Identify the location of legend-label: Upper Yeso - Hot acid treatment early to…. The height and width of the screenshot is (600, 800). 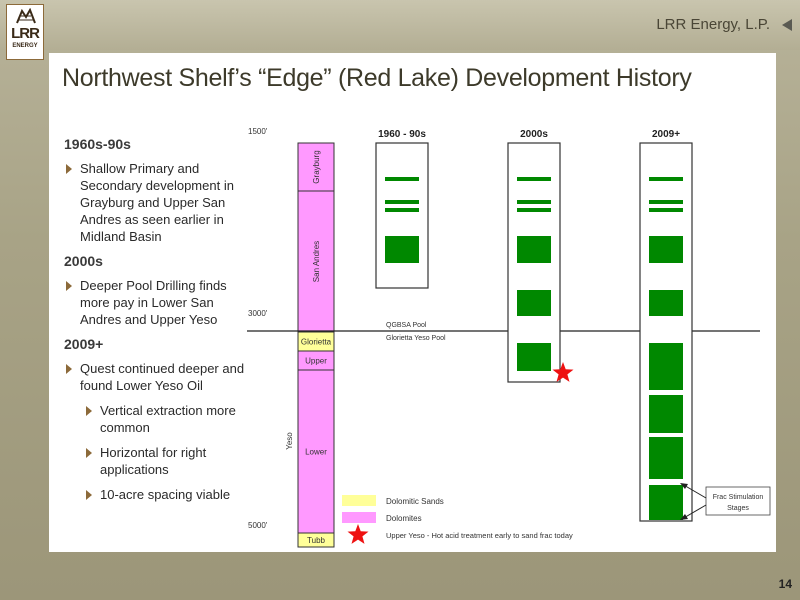
(479, 535).